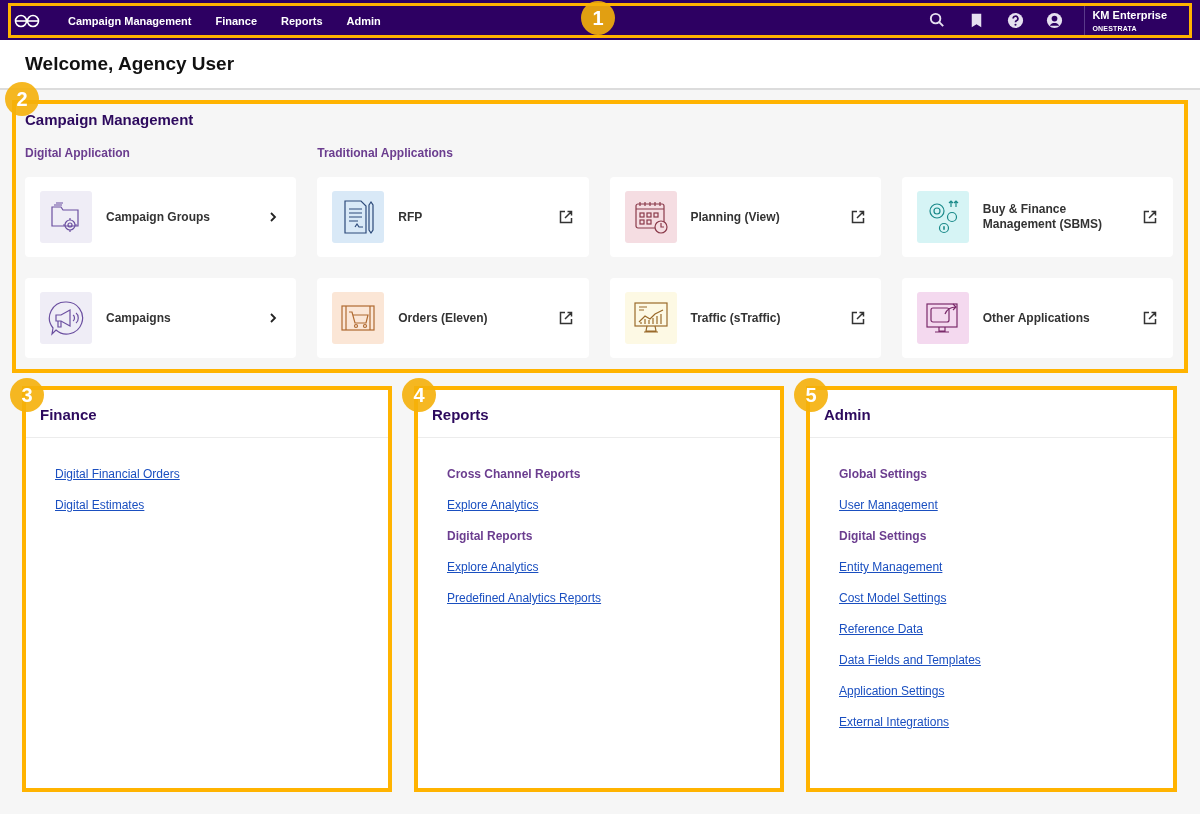 The width and height of the screenshot is (1200, 814). I want to click on panel-link: Digital Financial Orders, so click(117, 474).